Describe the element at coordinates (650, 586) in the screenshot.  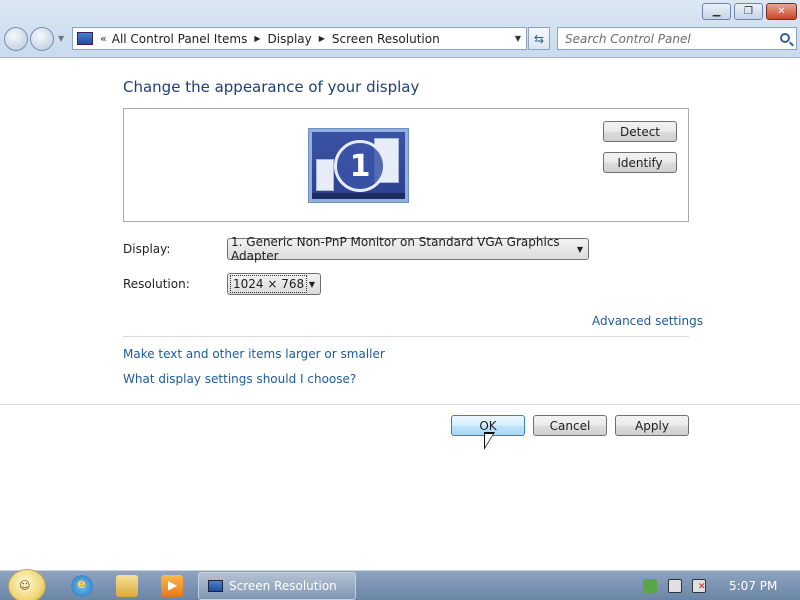
I see `action-center-icon` at that location.